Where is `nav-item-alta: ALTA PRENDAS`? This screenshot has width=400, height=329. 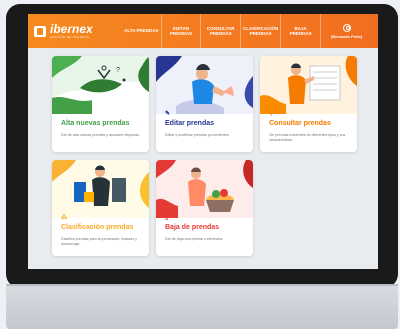 nav-item-alta: ALTA PRENDAS is located at coordinates (141, 31).